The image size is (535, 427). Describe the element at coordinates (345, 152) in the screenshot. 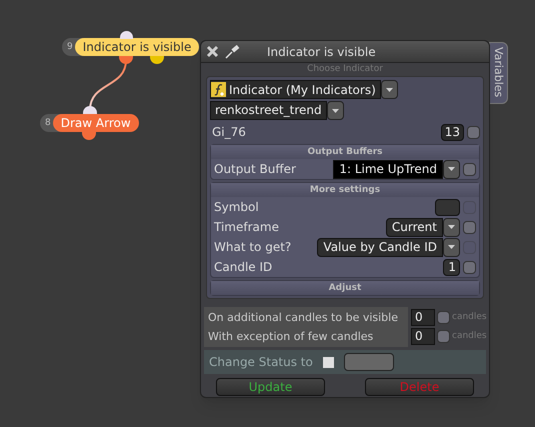

I see `group-title: Output Buffers` at that location.